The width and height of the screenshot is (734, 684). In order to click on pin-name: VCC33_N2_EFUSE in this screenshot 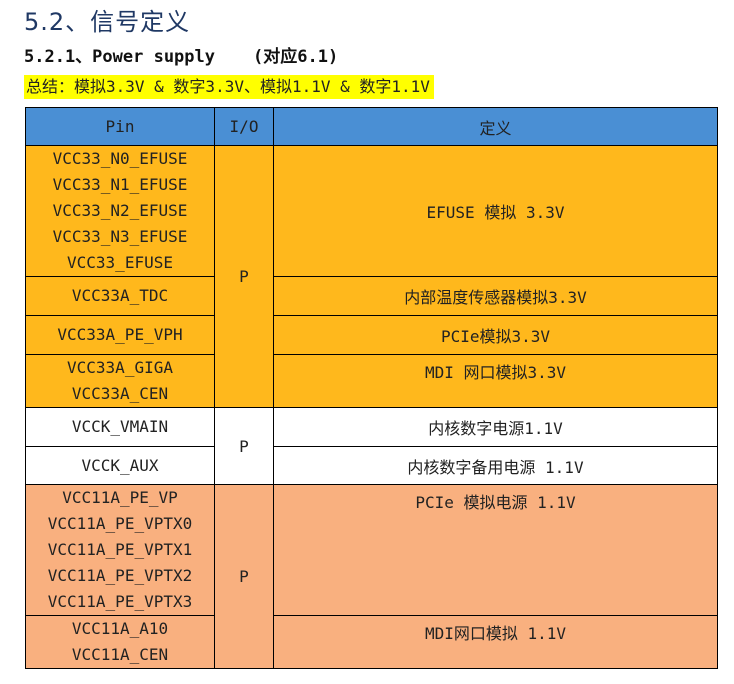, I will do `click(120, 210)`.